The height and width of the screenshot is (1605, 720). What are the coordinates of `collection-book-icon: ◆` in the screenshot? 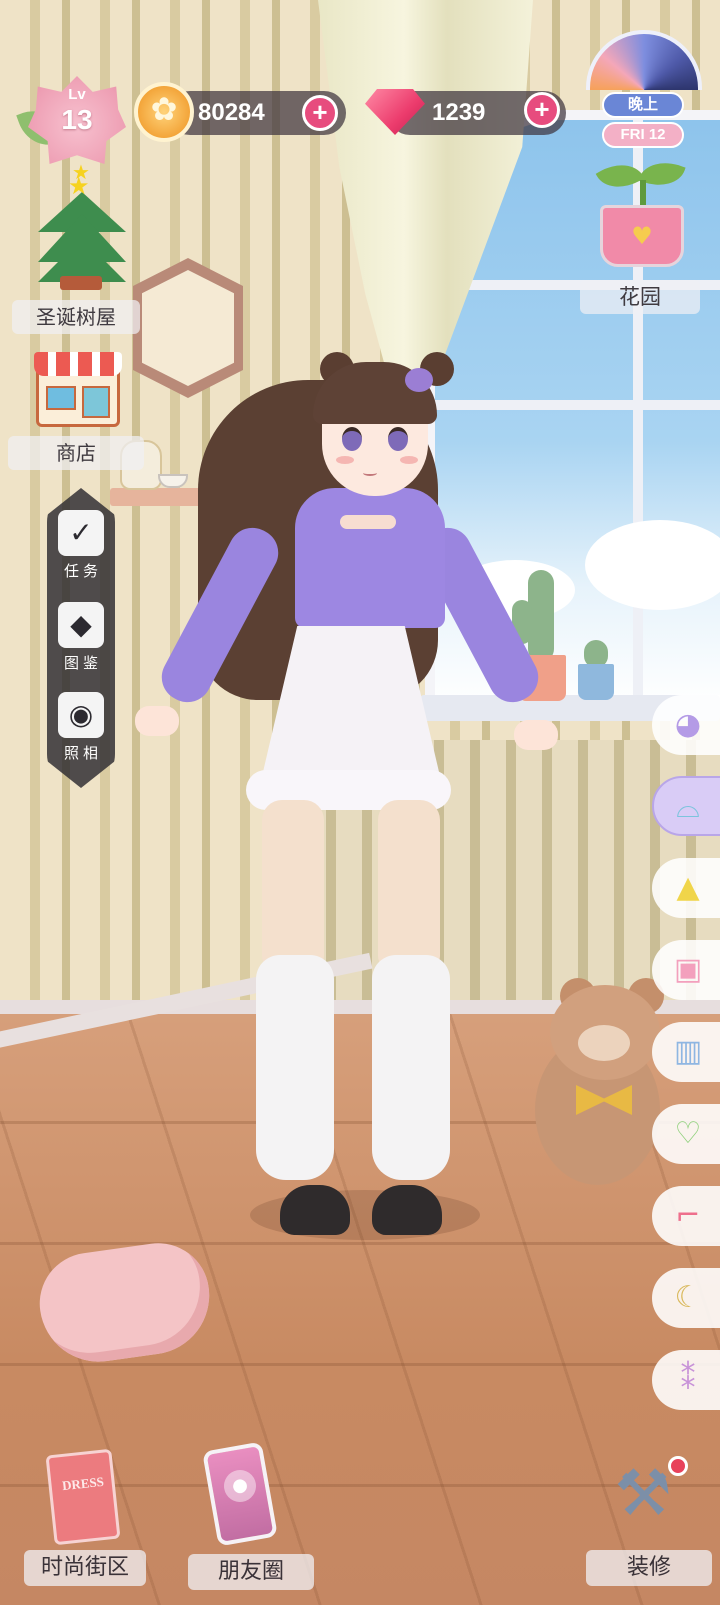 It's located at (81, 625).